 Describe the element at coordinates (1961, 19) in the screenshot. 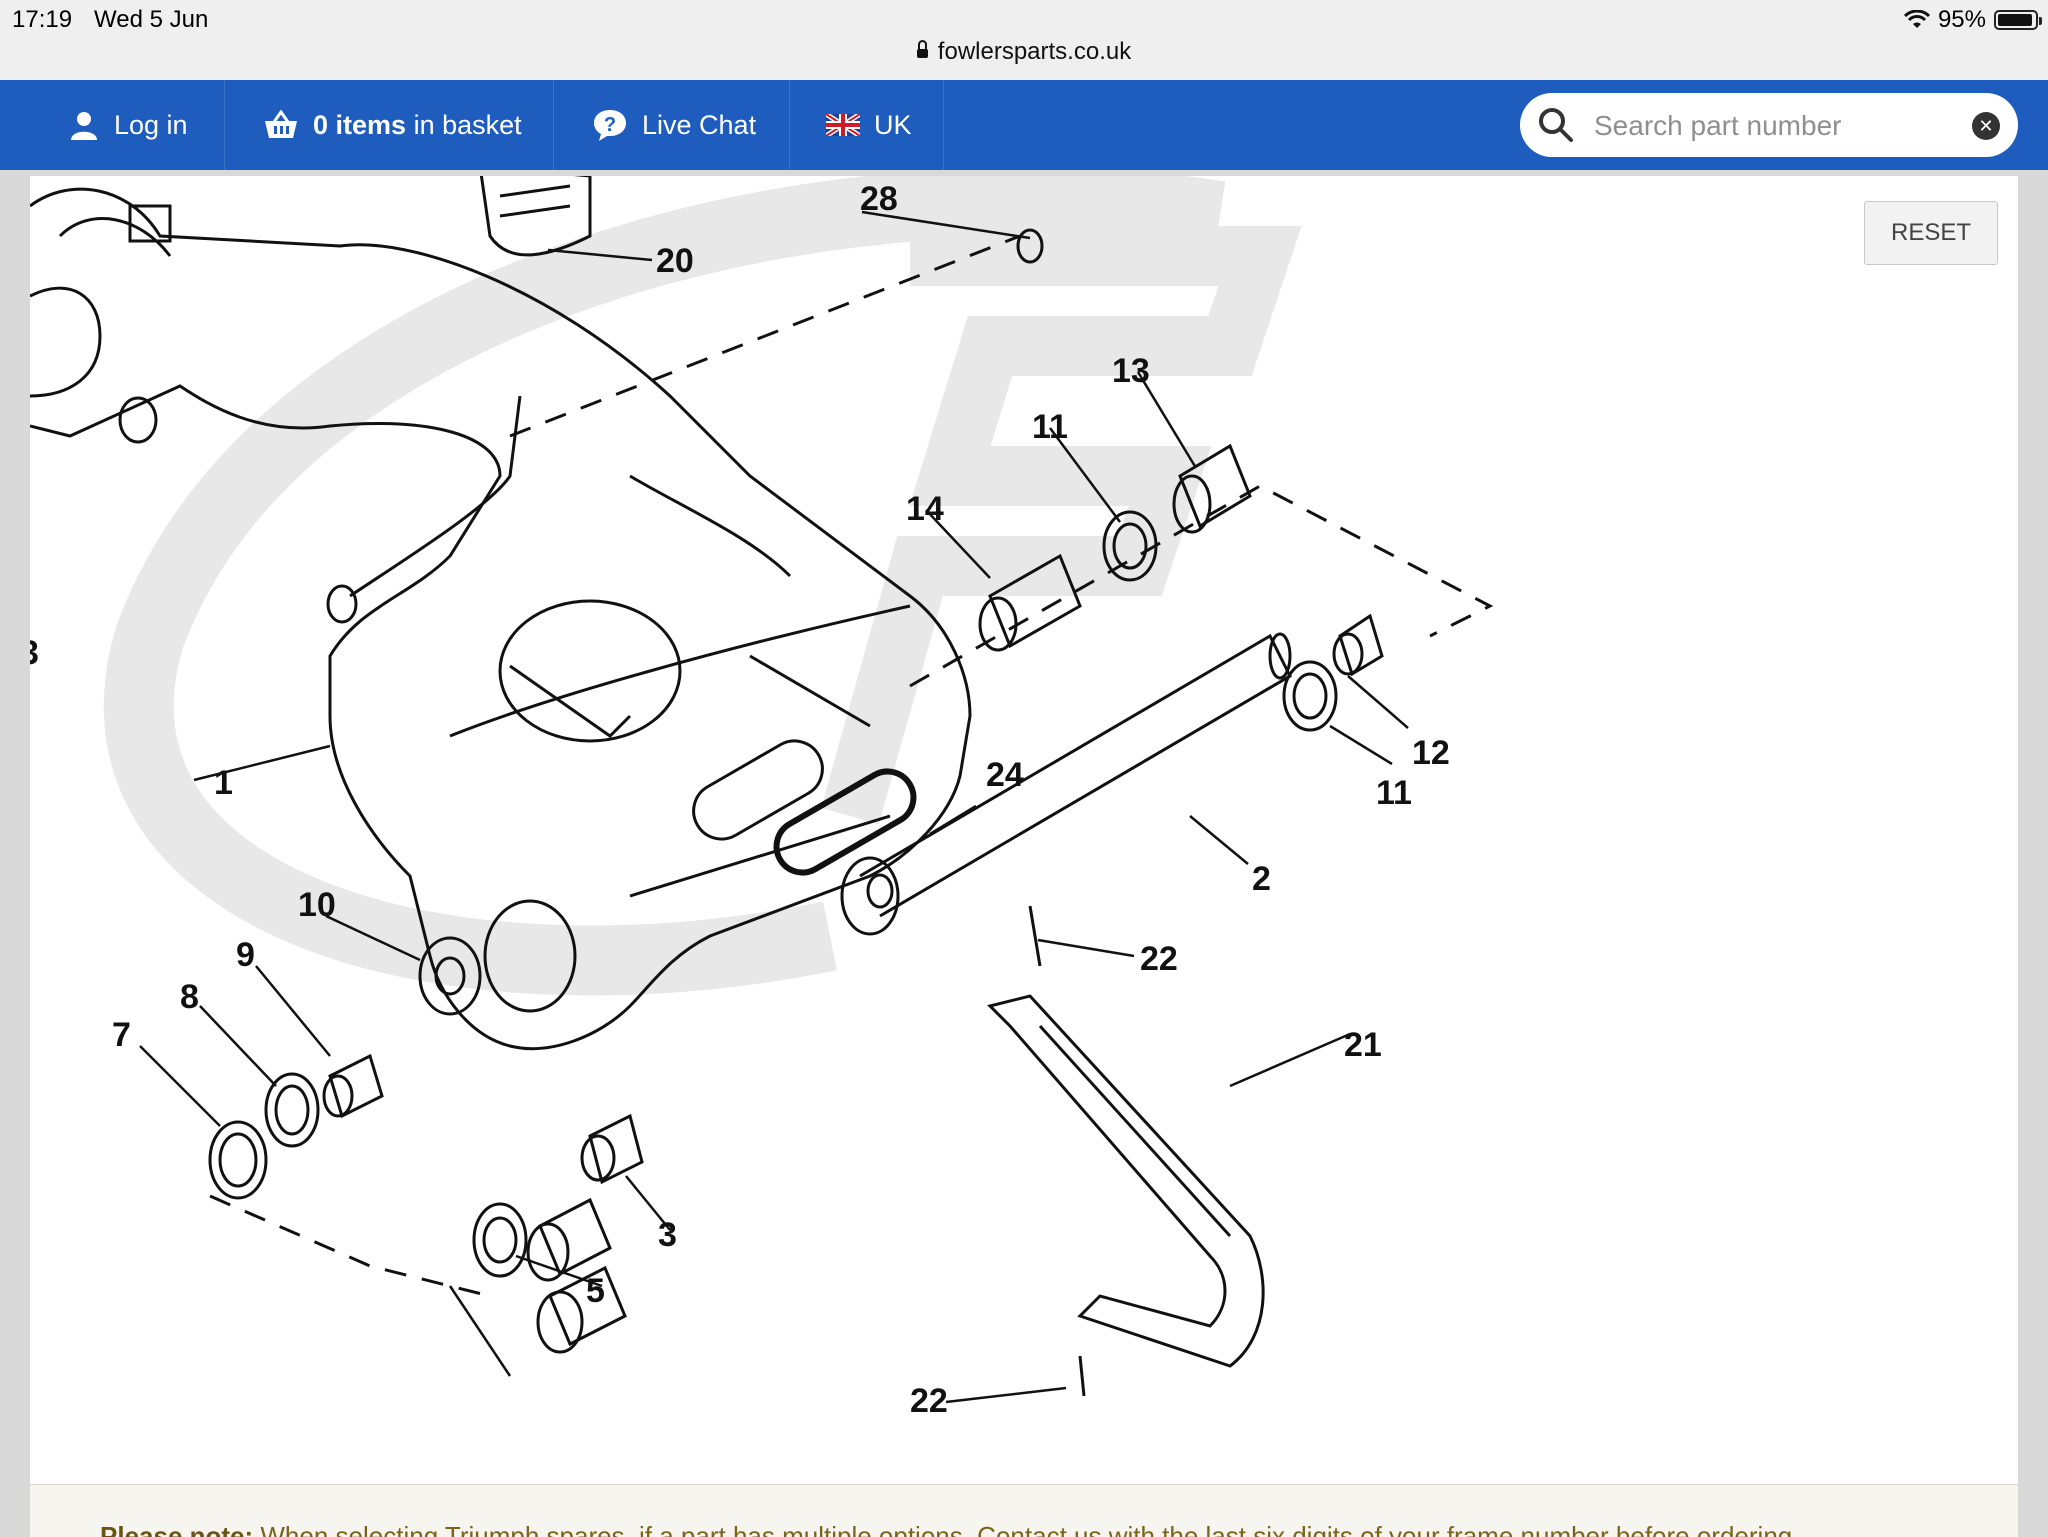

I see `battery-percent: 95%` at that location.